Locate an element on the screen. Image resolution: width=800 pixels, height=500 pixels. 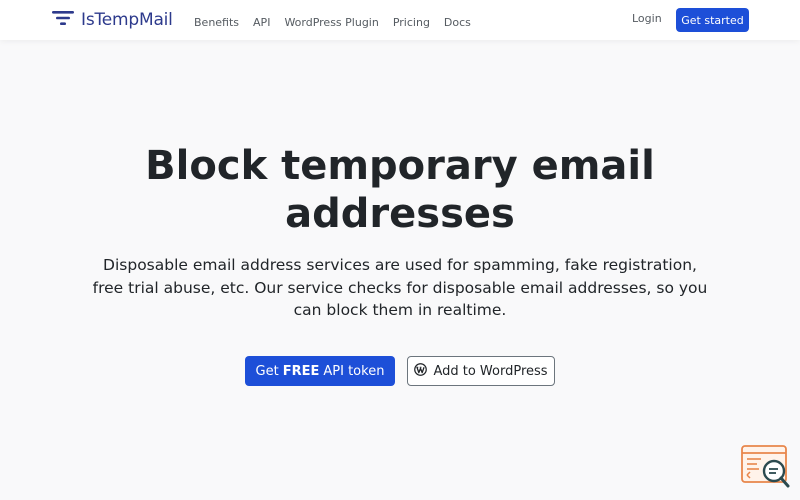
get-free-api-token-button: Get FREE API token is located at coordinates (320, 371).